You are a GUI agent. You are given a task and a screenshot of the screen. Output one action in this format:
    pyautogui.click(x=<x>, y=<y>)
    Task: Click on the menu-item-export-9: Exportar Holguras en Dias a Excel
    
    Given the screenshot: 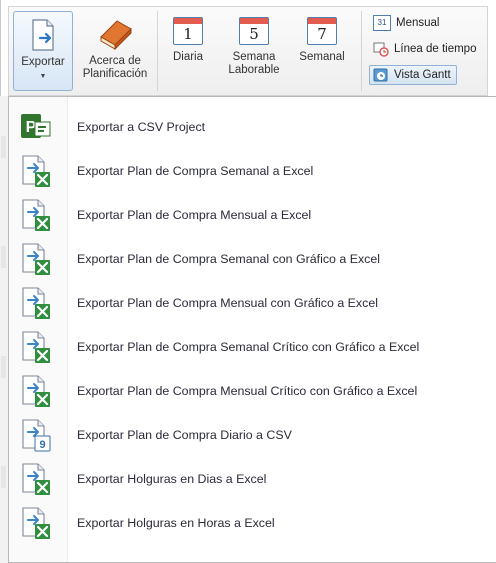 What is the action you would take?
    pyautogui.click(x=253, y=479)
    